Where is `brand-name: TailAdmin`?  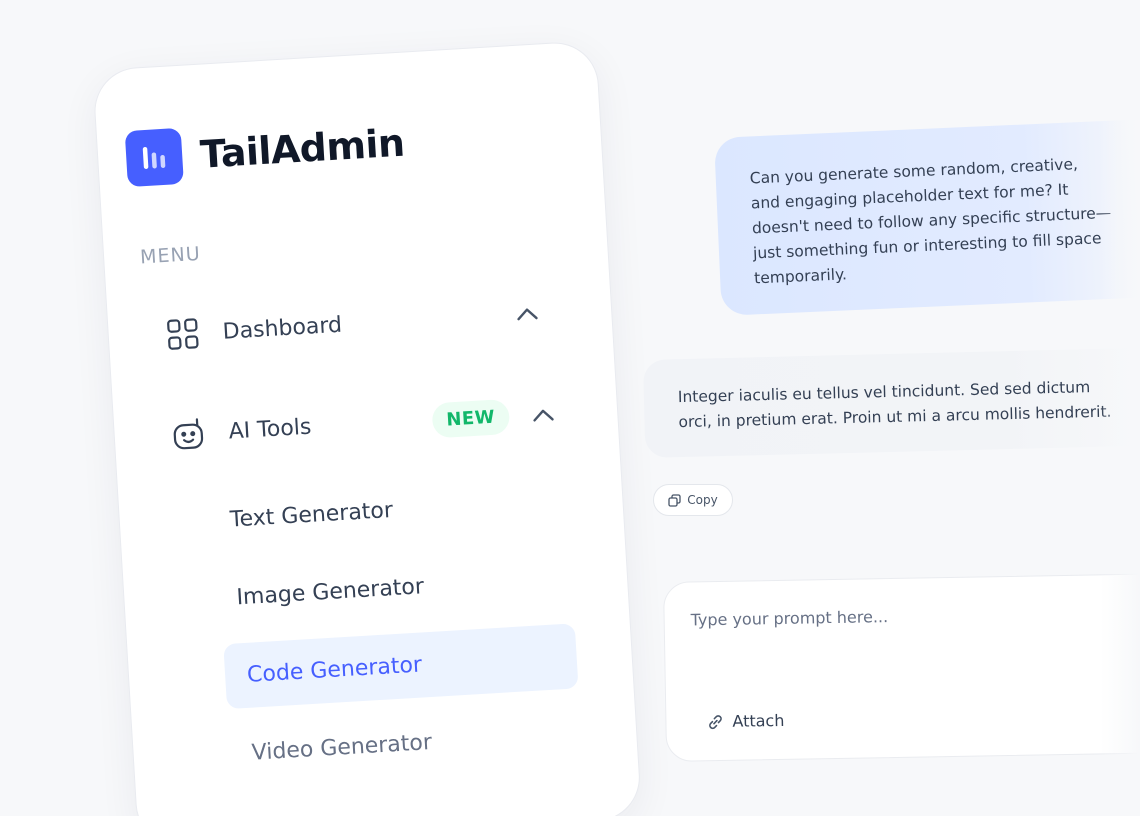
brand-name: TailAdmin is located at coordinates (302, 148).